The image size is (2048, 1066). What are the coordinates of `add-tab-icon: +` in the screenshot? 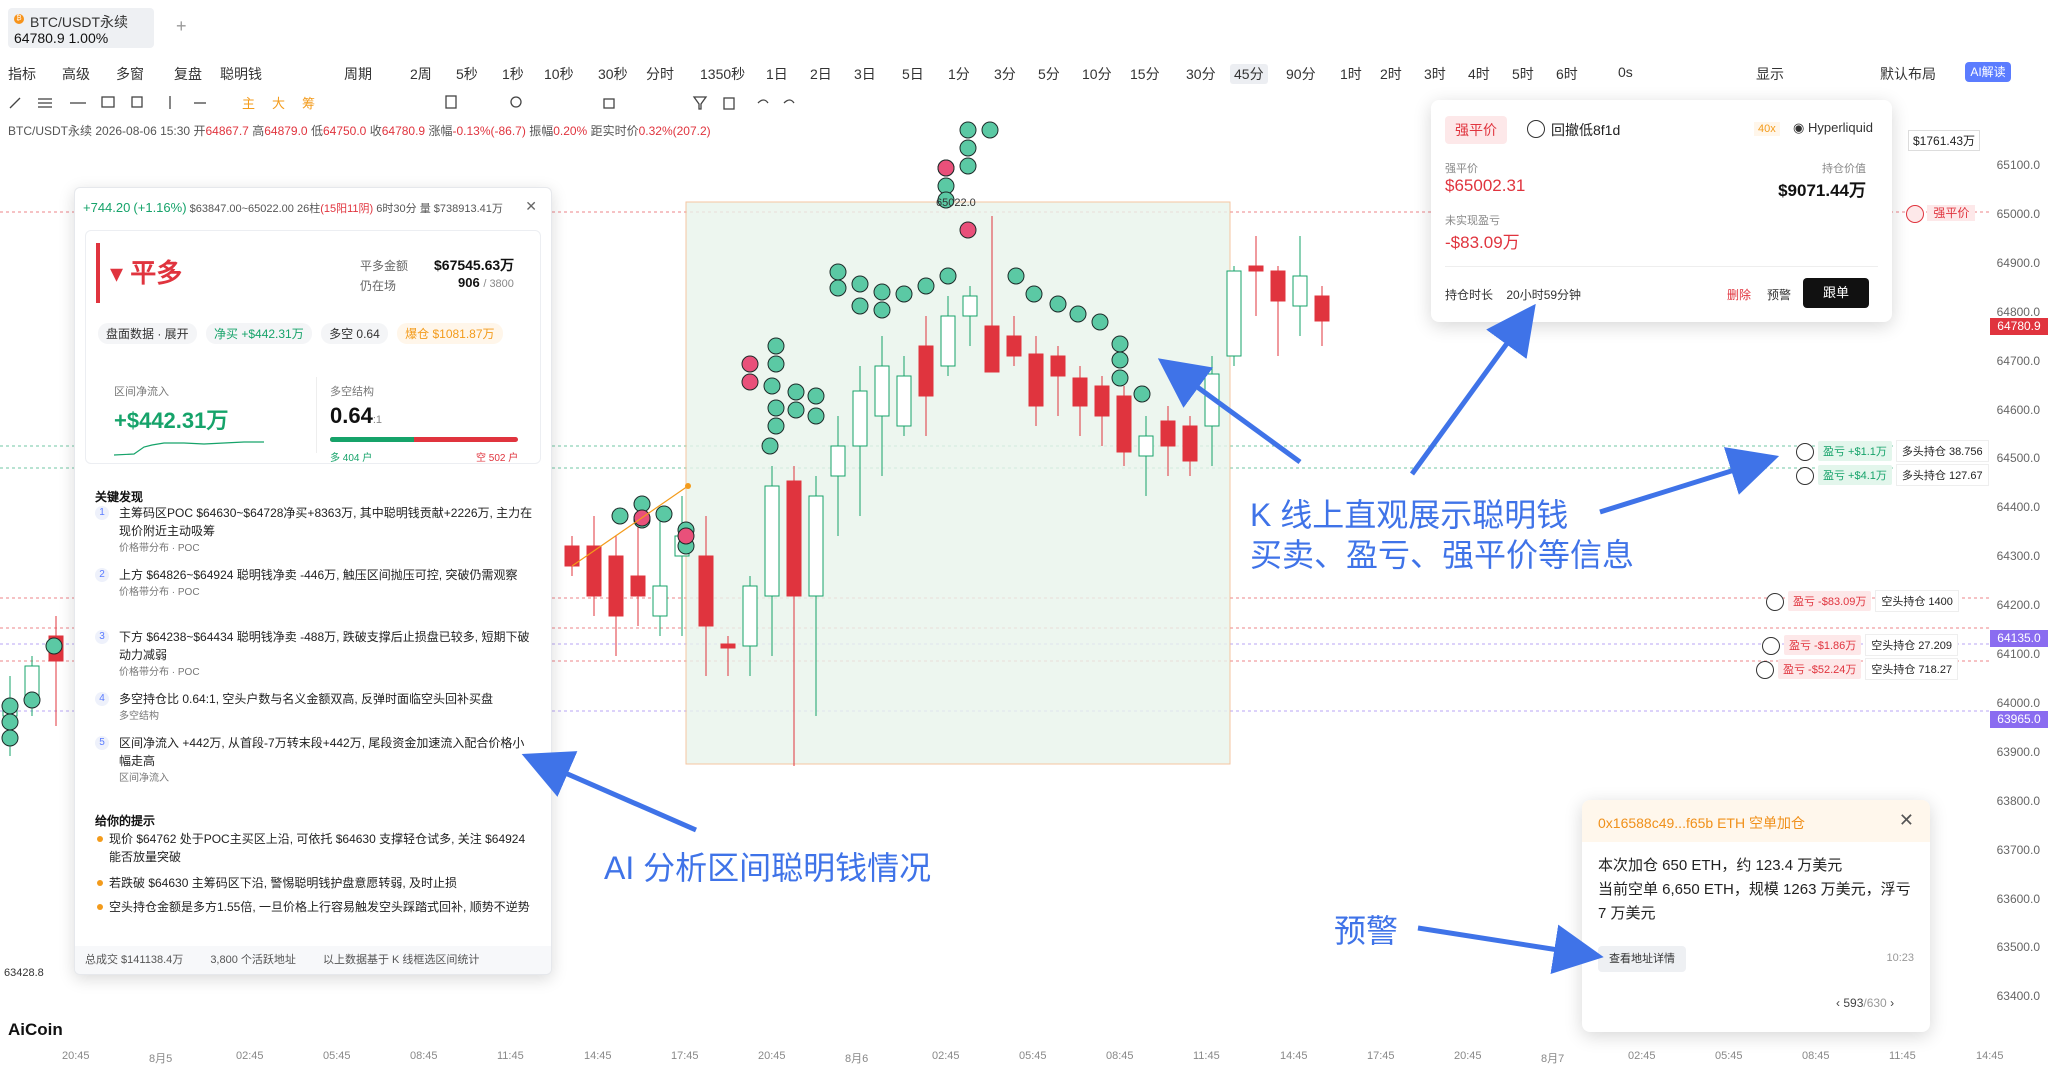 It's located at (181, 26).